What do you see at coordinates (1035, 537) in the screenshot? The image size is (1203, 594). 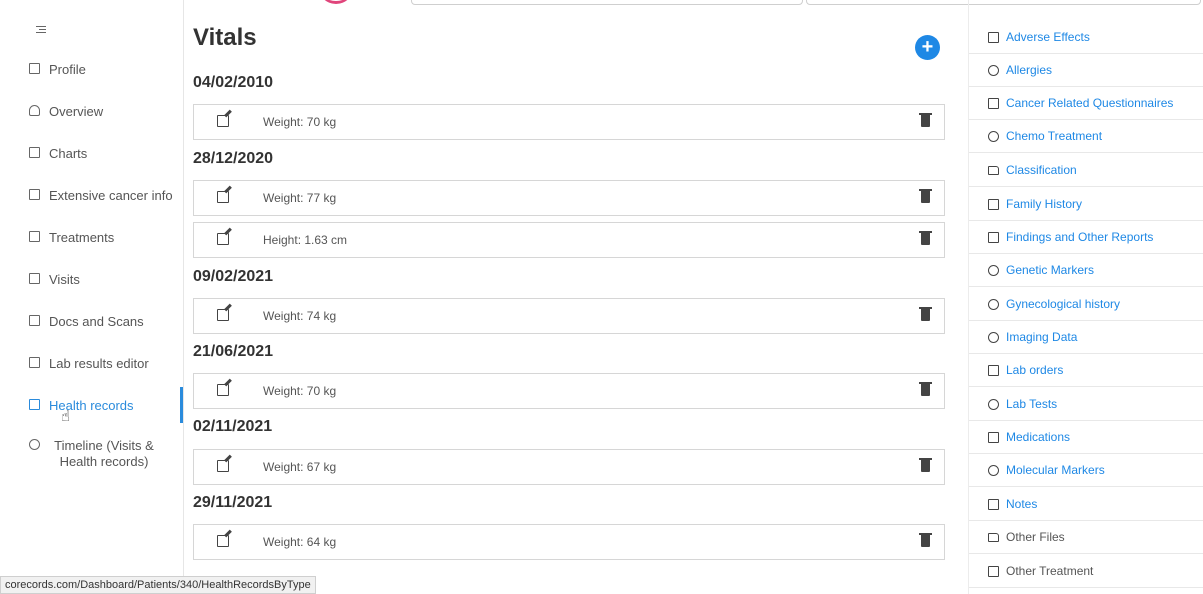 I see `record-type-label: Other Files` at bounding box center [1035, 537].